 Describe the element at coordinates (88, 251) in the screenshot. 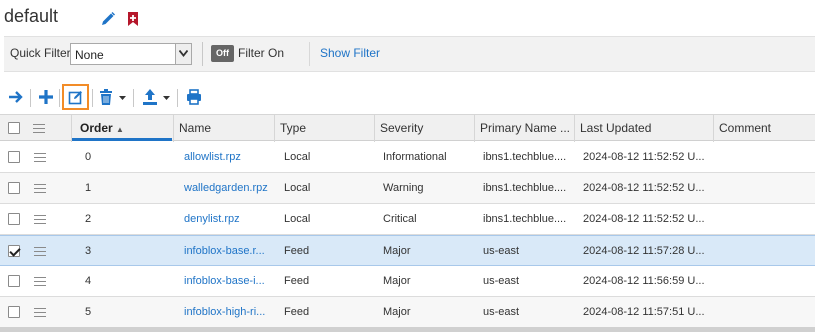

I see `cell-order: 3` at that location.